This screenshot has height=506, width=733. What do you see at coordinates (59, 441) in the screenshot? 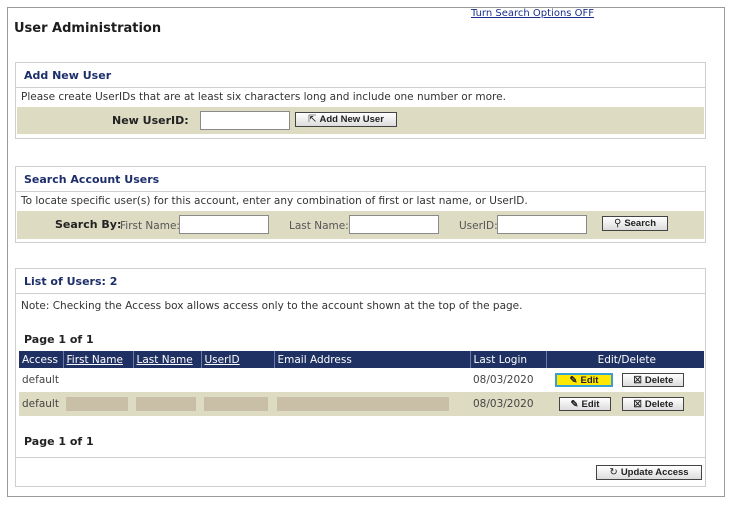
I see `pager-bottom: Page 1 of 1` at bounding box center [59, 441].